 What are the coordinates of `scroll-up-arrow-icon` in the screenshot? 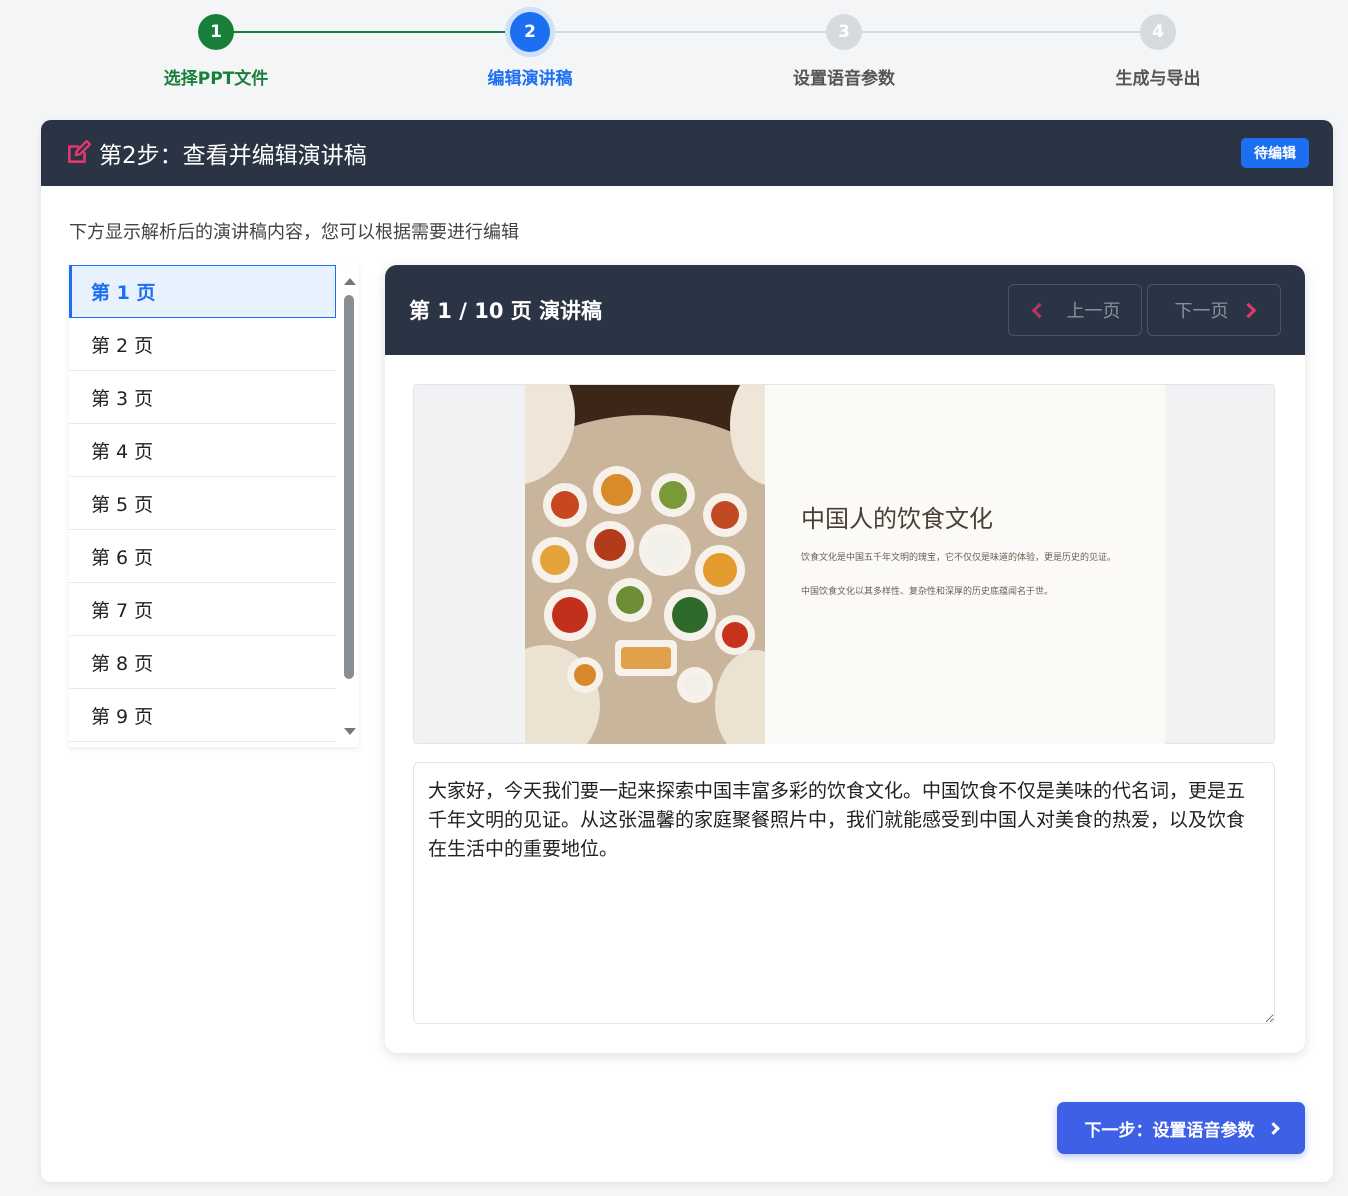 It's located at (350, 281).